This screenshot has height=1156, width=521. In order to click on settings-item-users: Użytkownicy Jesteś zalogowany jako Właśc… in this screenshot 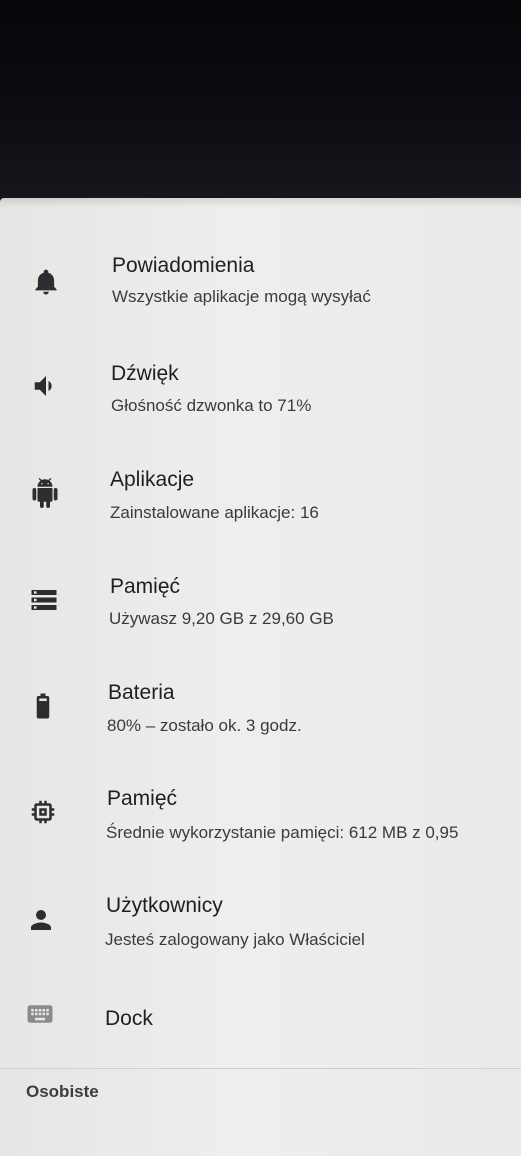, I will do `click(260, 934)`.